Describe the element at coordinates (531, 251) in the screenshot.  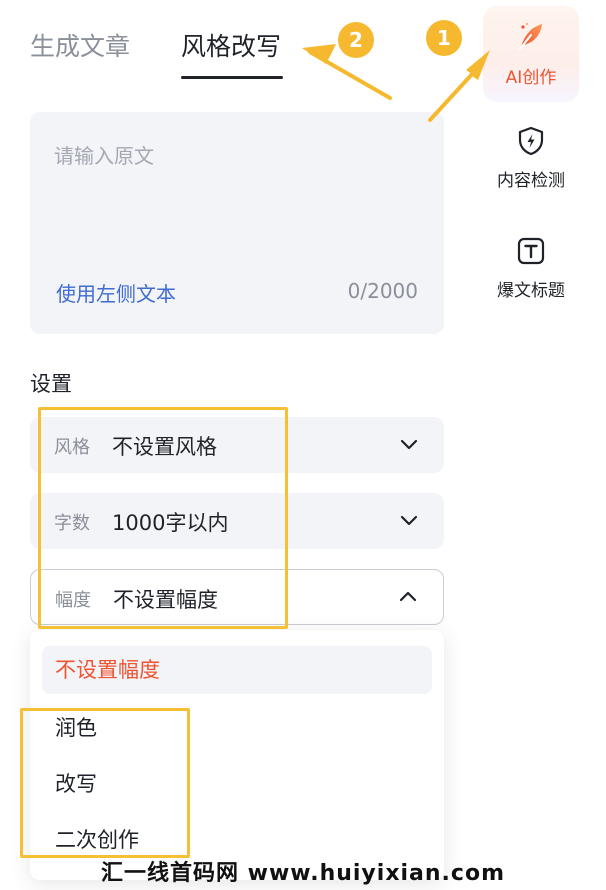
I see `text-t-icon` at that location.